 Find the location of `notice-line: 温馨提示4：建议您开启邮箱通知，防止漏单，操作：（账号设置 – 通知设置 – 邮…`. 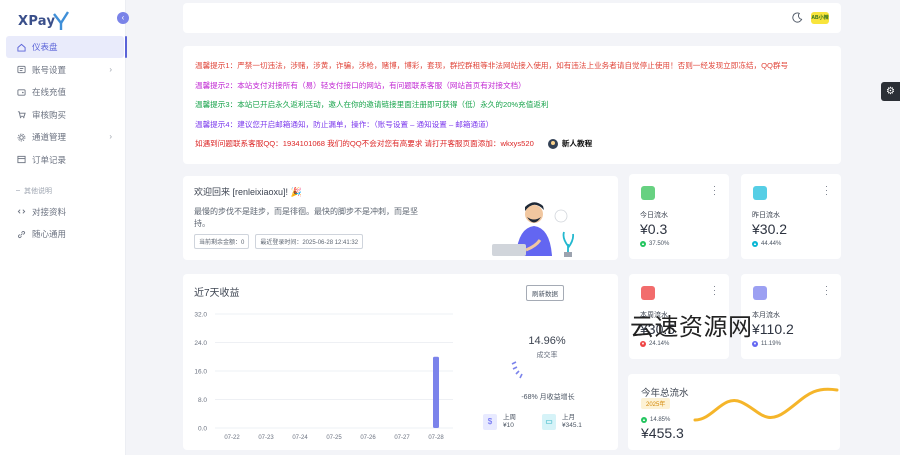

notice-line: 温馨提示4：建议您开启邮箱通知，防止漏单，操作：（账号设置 – 通知设置 – 邮… is located at coordinates (344, 124).